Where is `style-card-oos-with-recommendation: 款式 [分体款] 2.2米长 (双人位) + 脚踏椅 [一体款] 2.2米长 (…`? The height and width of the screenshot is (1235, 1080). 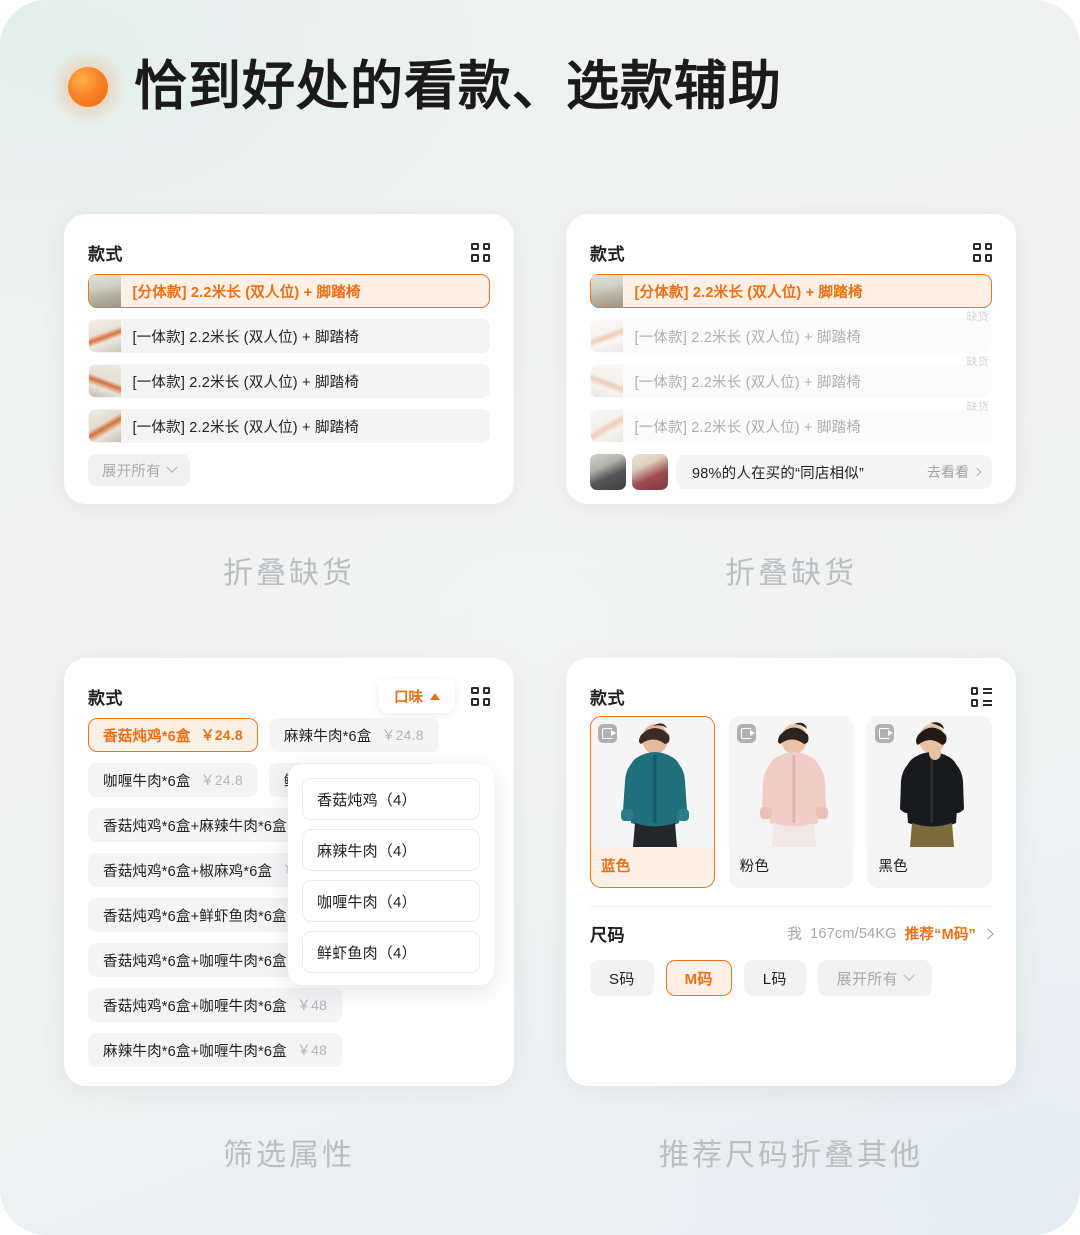 style-card-oos-with-recommendation: 款式 [分体款] 2.2米长 (双人位) + 脚踏椅 [一体款] 2.2米长 (… is located at coordinates (791, 359).